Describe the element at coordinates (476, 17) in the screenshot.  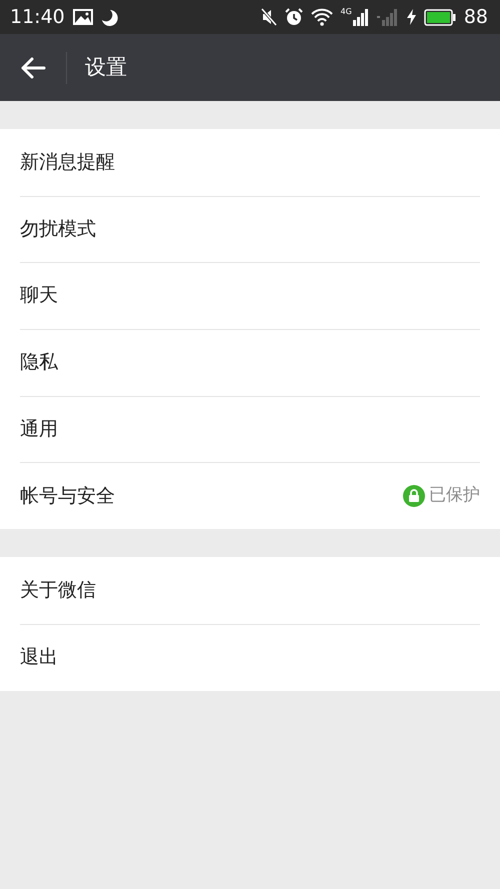
I see `battery-percentage: 88` at that location.